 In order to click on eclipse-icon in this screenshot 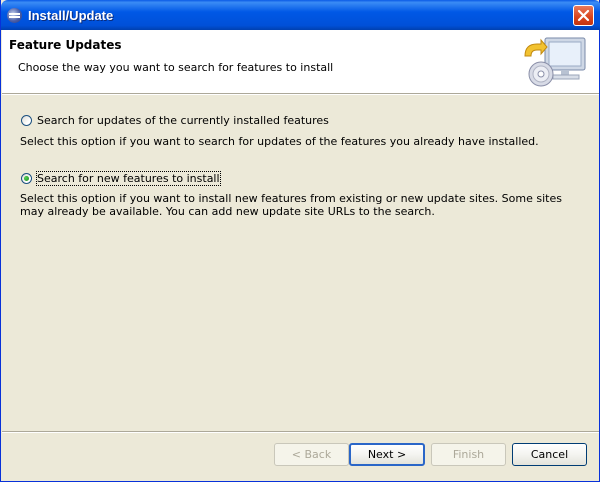, I will do `click(14, 15)`.